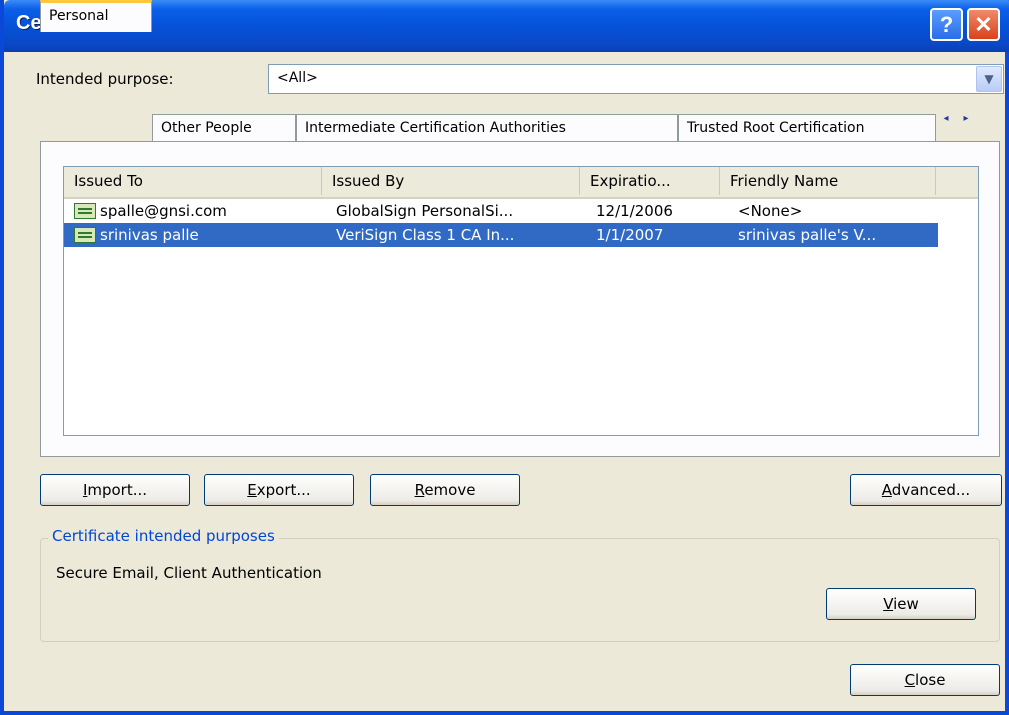 This screenshot has width=1009, height=715. Describe the element at coordinates (163, 211) in the screenshot. I see `cell-issued-to: spalle@gnsi.com` at that location.